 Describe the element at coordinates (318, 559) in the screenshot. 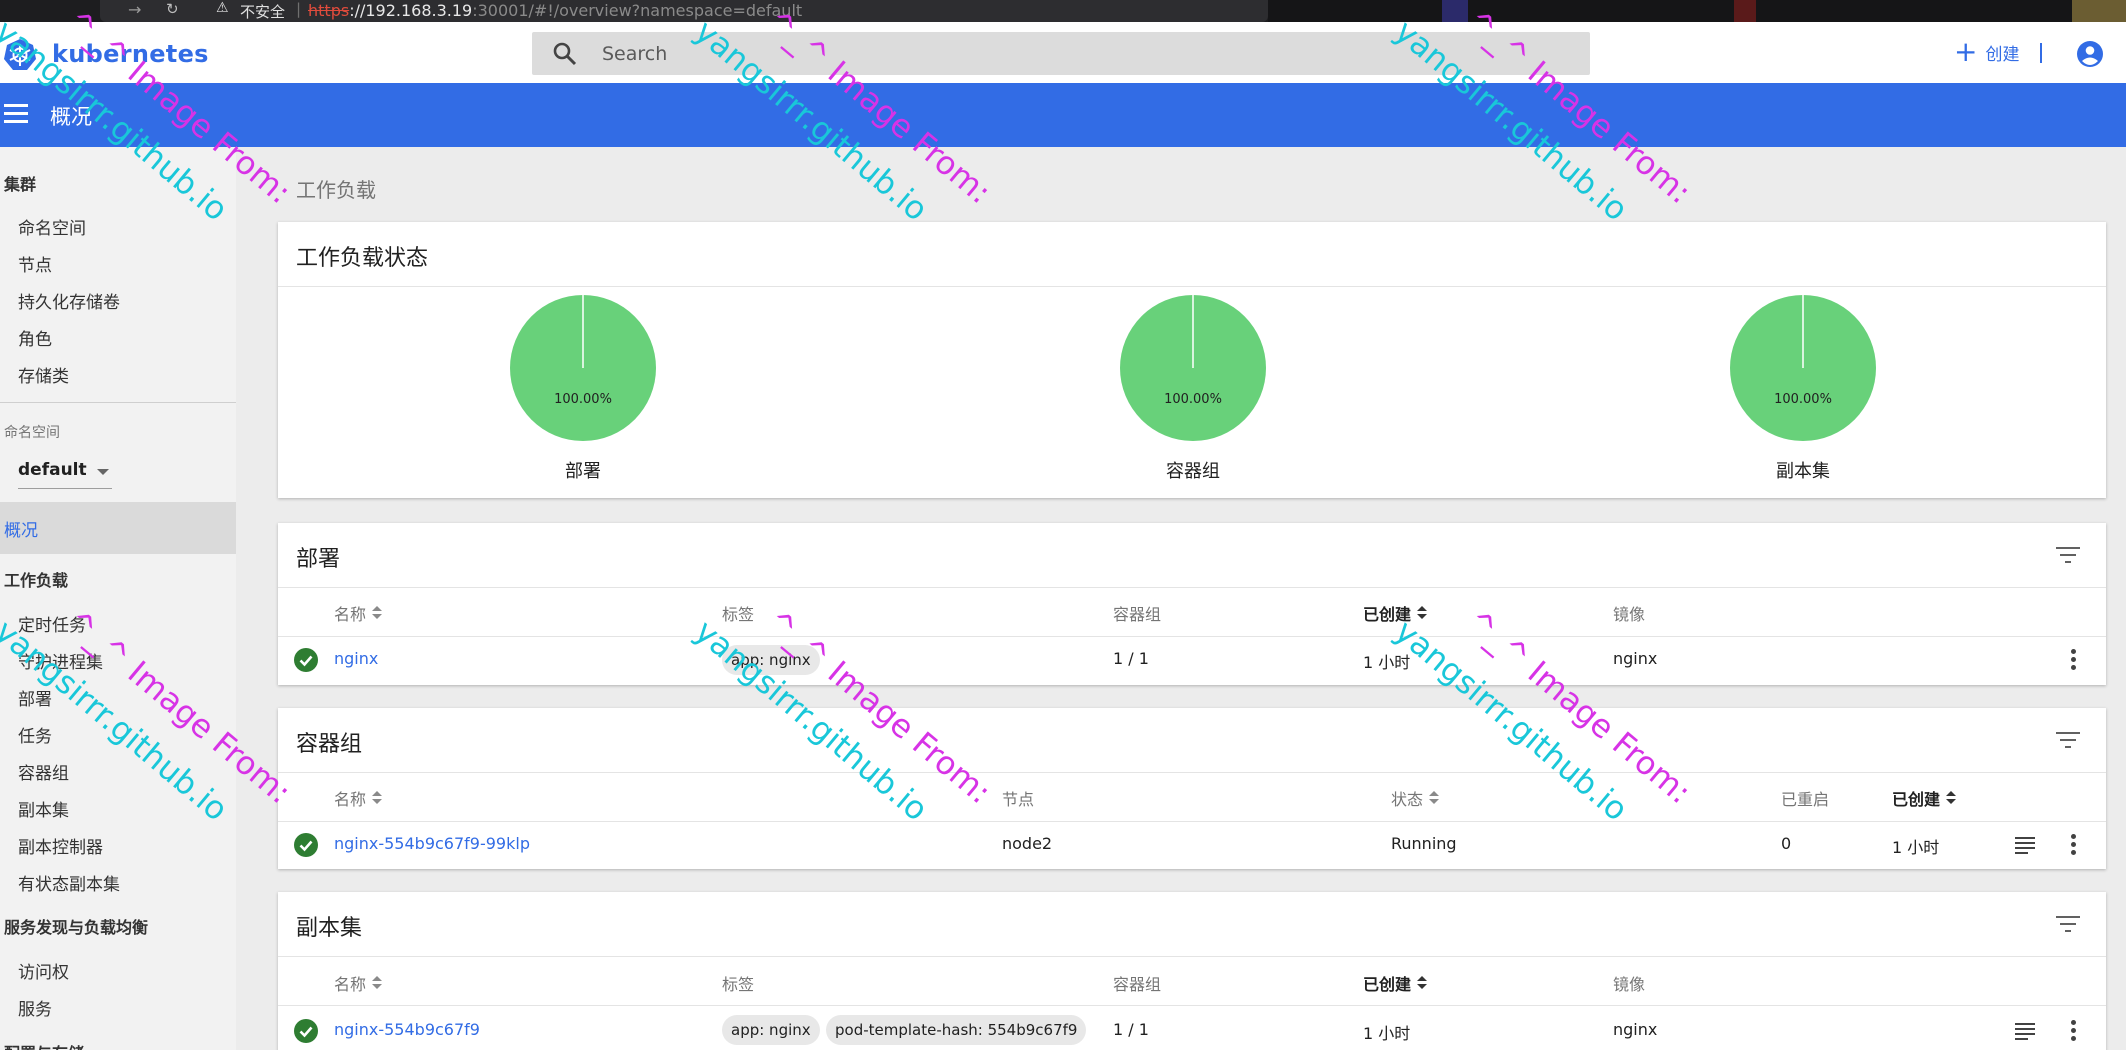

I see `card-title: 部署` at that location.